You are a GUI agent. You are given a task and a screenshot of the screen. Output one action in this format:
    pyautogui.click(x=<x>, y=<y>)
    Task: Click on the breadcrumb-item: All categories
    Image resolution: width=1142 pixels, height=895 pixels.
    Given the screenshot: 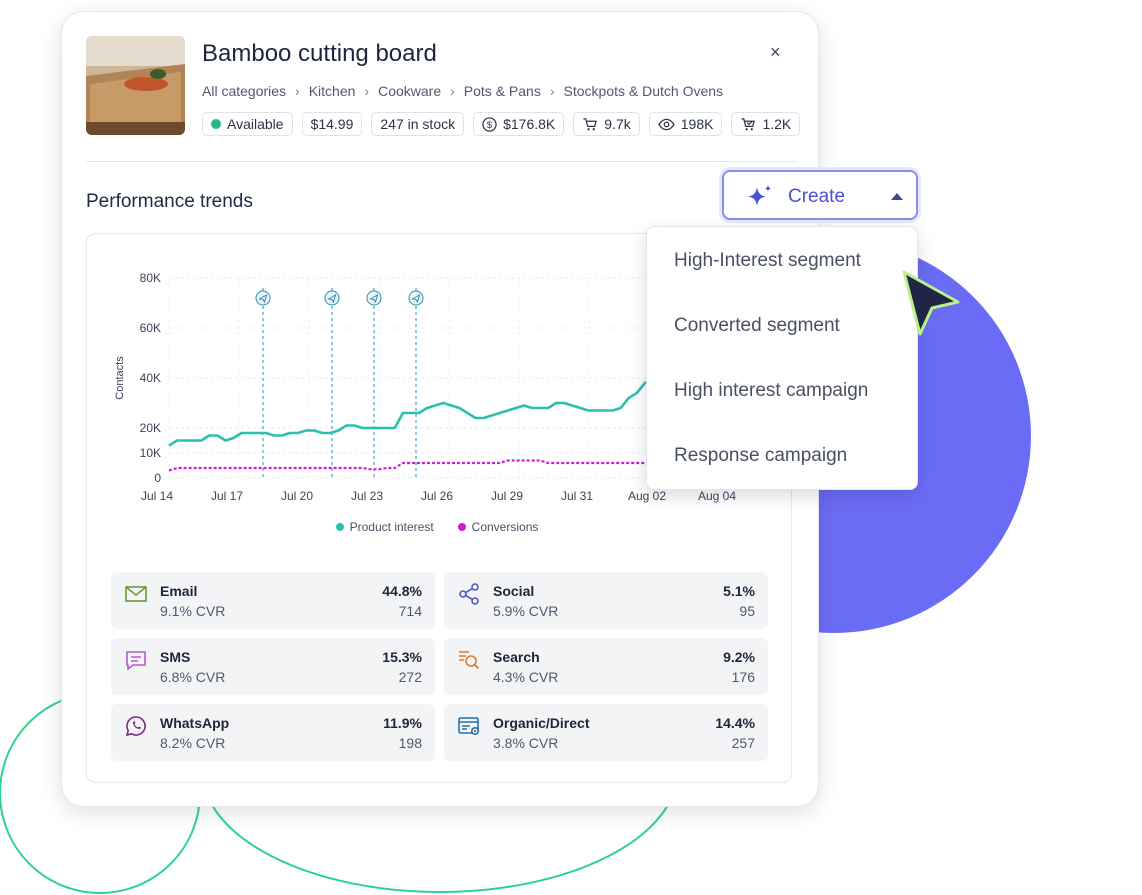 What is the action you would take?
    pyautogui.click(x=244, y=91)
    